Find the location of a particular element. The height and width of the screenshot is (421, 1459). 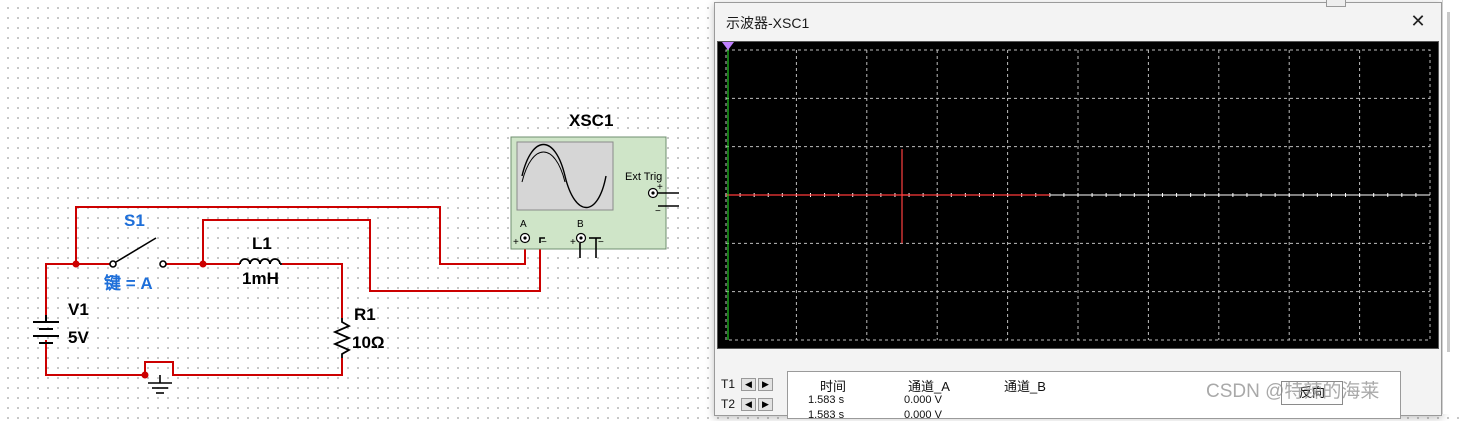

channel-b-plus: + is located at coordinates (573, 242).